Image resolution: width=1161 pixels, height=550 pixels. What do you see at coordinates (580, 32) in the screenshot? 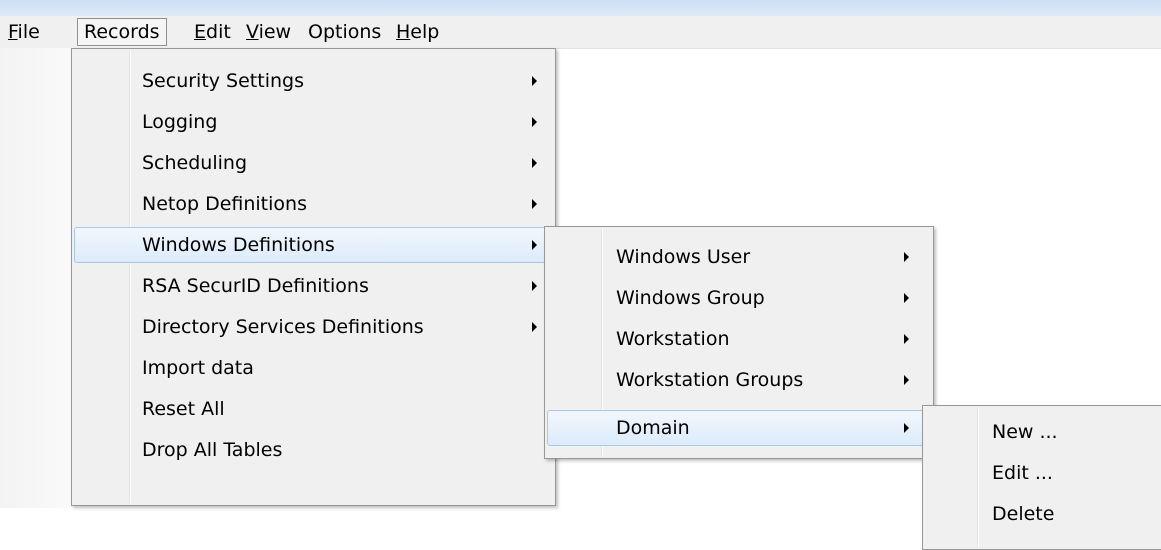
I see `menu-bar: File Records Edit View Options Help` at bounding box center [580, 32].